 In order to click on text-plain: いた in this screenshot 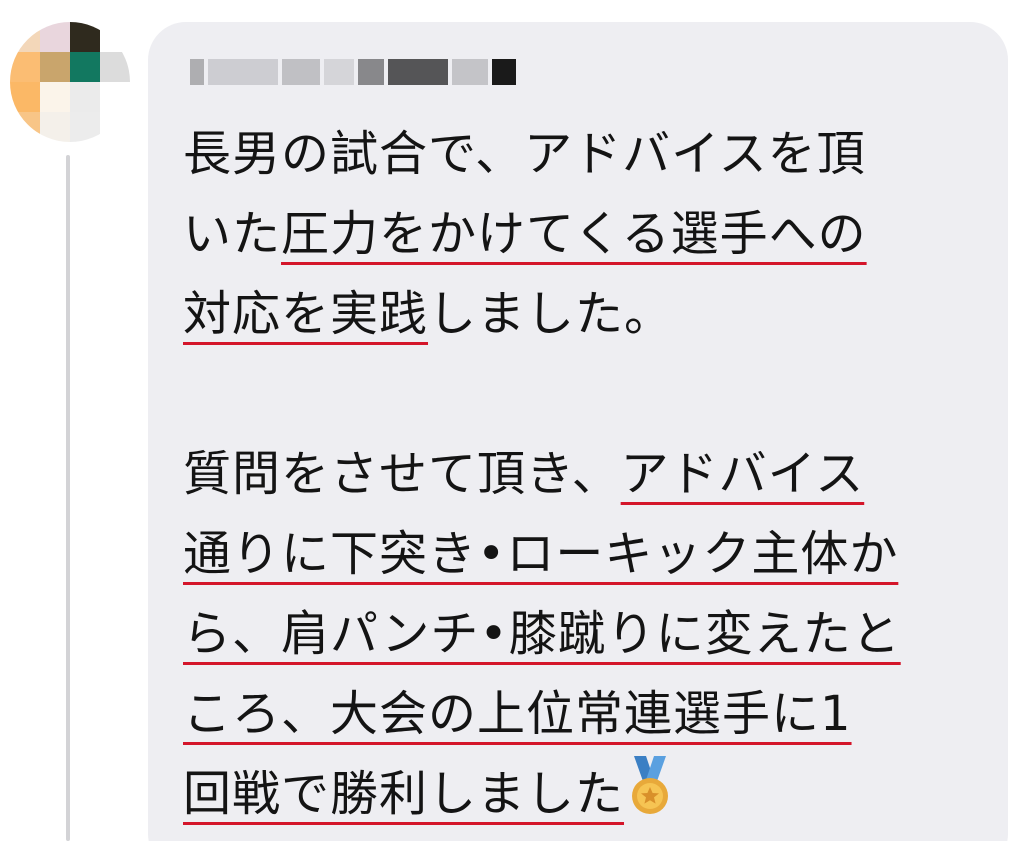, I will do `click(232, 234)`.